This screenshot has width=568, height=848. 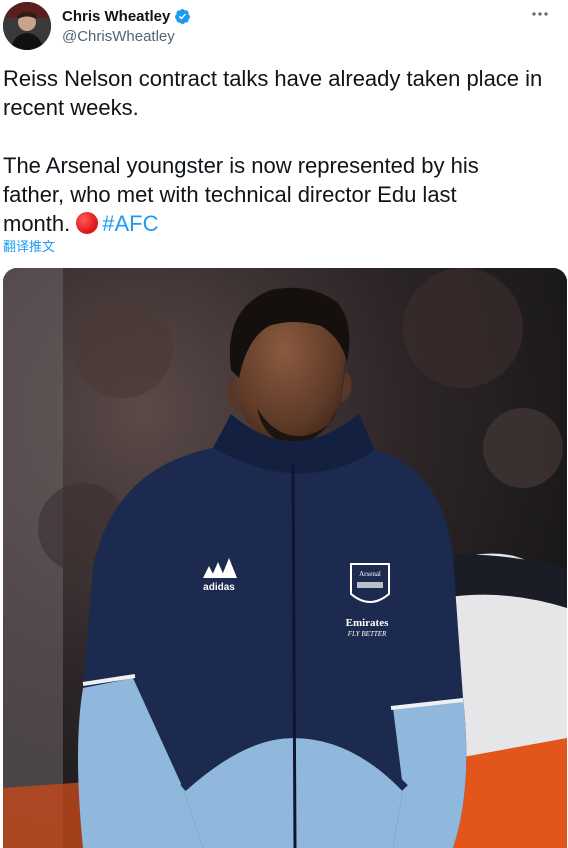 What do you see at coordinates (367, 634) in the screenshot?
I see `sponsor-line-2: FLY BETTER` at bounding box center [367, 634].